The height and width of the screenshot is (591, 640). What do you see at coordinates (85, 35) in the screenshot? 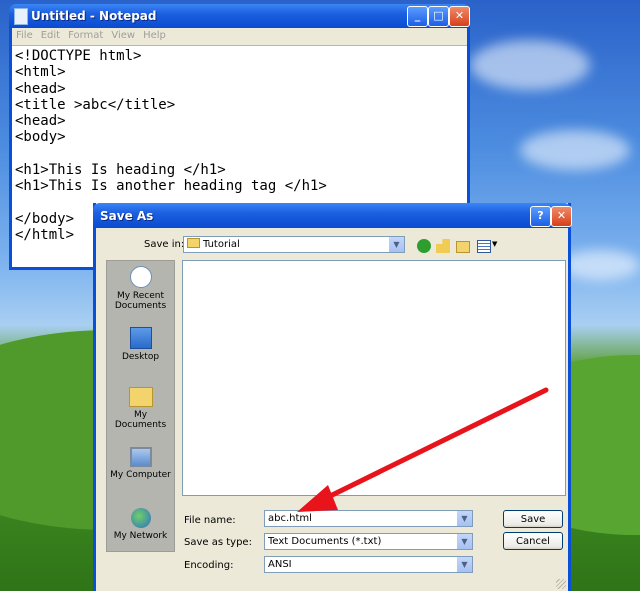
I see `menu-format: Format` at bounding box center [85, 35].